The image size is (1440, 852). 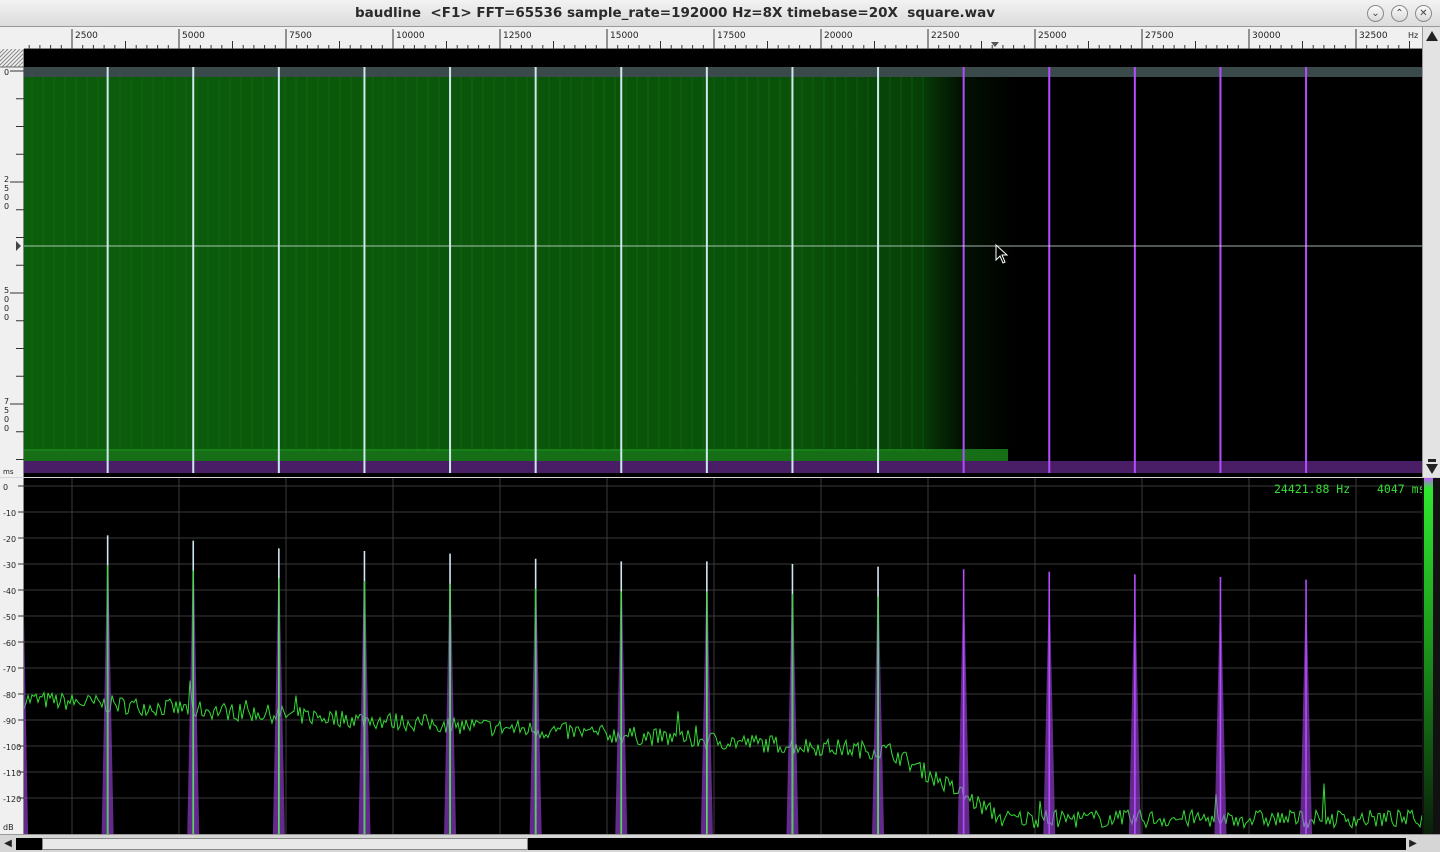 I want to click on time-ruler: 0 2 5 0 0 5 0 0 0 7 5 0 0 ms, so click(x=20, y=262).